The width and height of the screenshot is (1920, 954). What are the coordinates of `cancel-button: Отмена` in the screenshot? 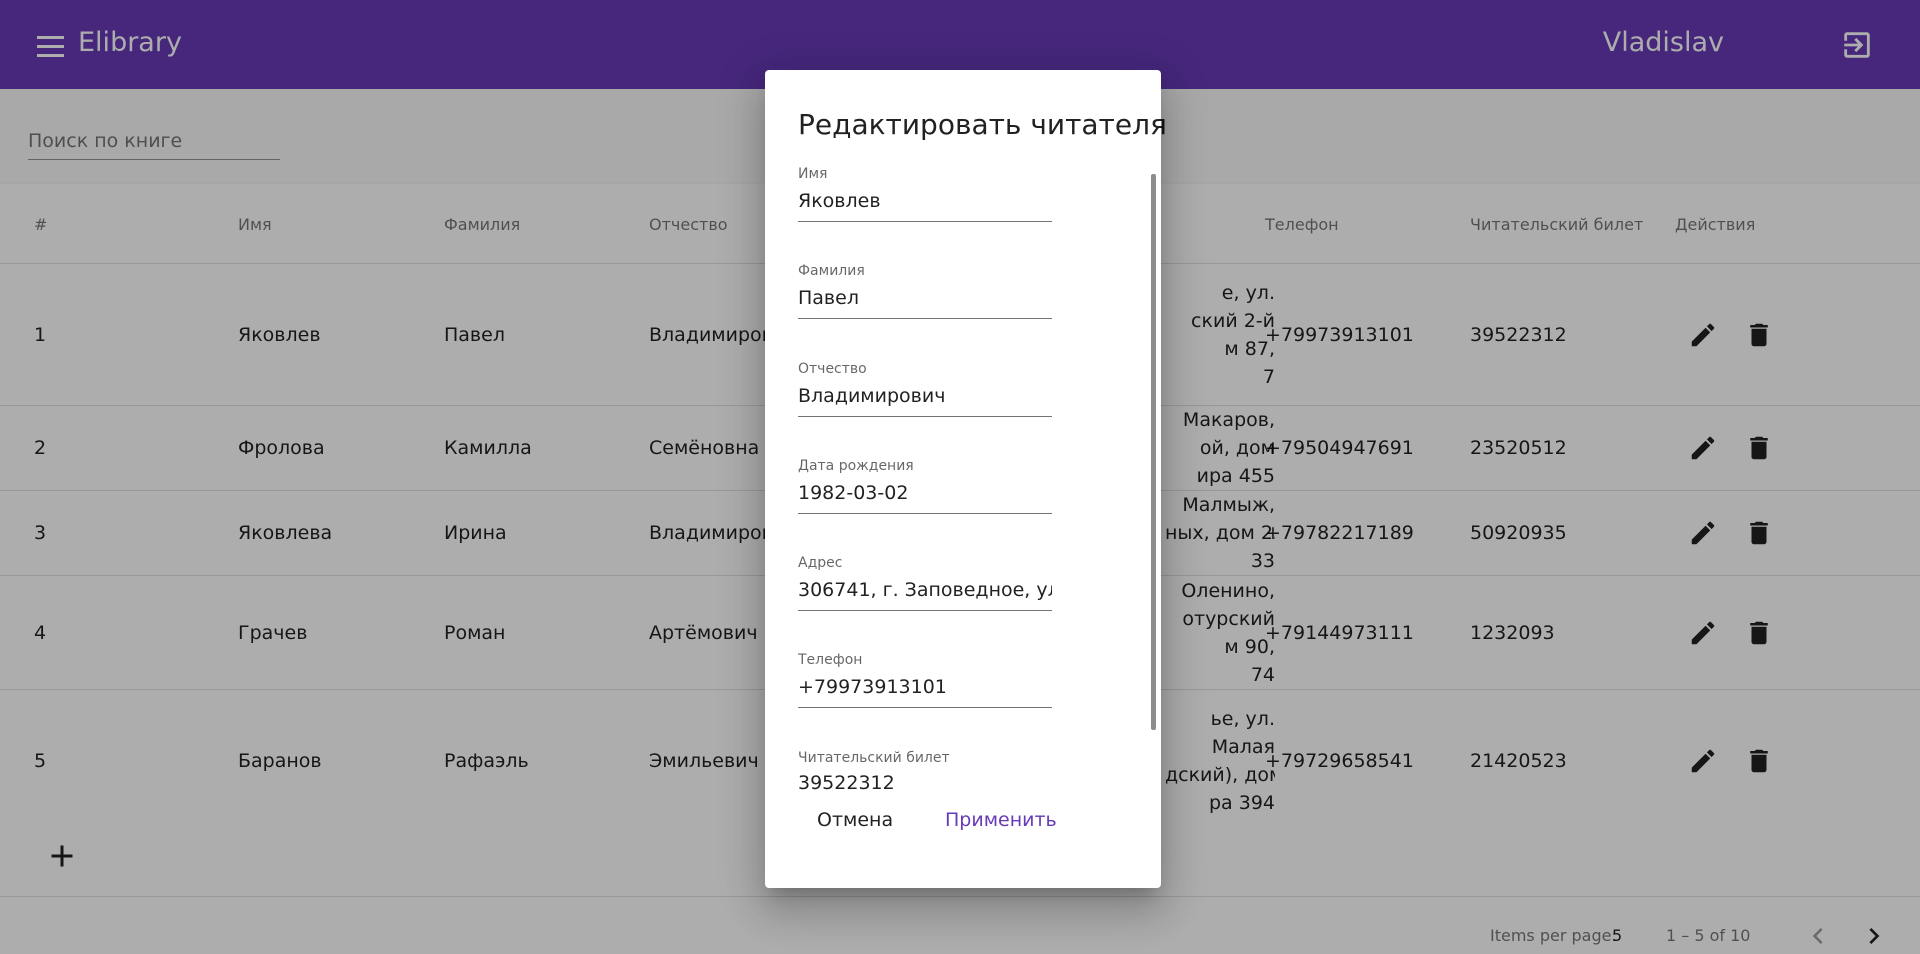 It's located at (855, 820).